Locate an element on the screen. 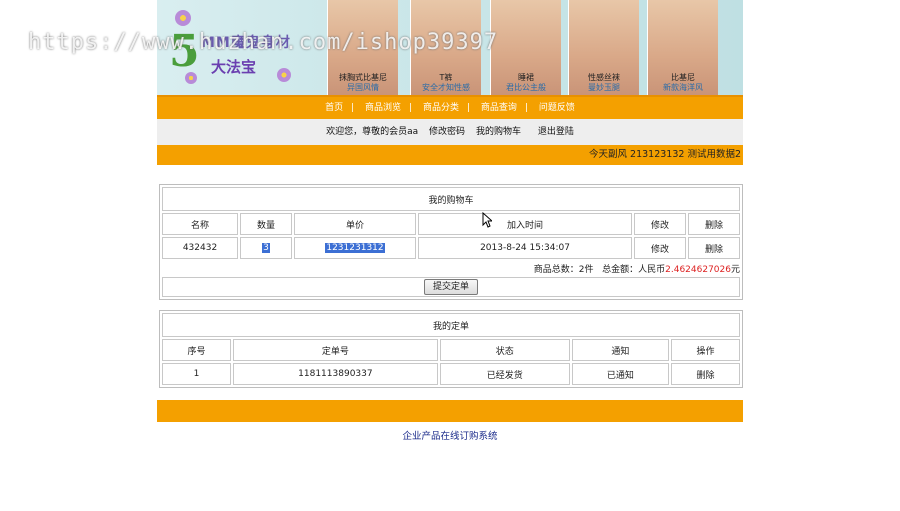  nav-browse: 商品浏览 is located at coordinates (383, 108).